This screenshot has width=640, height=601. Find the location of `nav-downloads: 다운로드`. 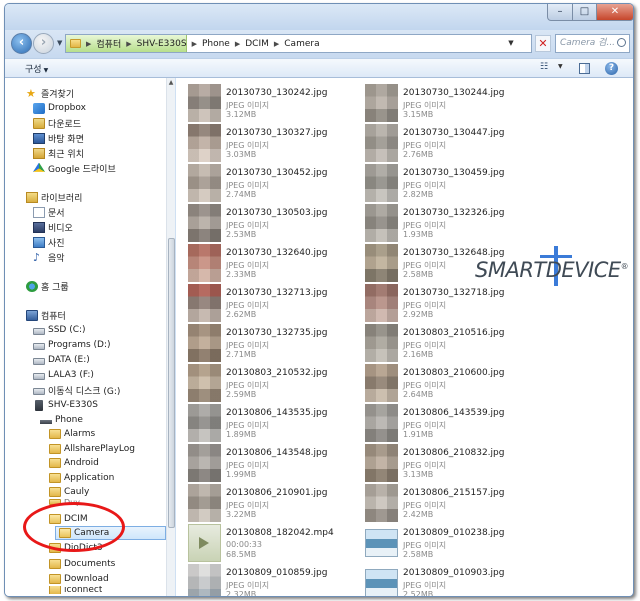

nav-downloads: 다운로드 is located at coordinates (57, 123).